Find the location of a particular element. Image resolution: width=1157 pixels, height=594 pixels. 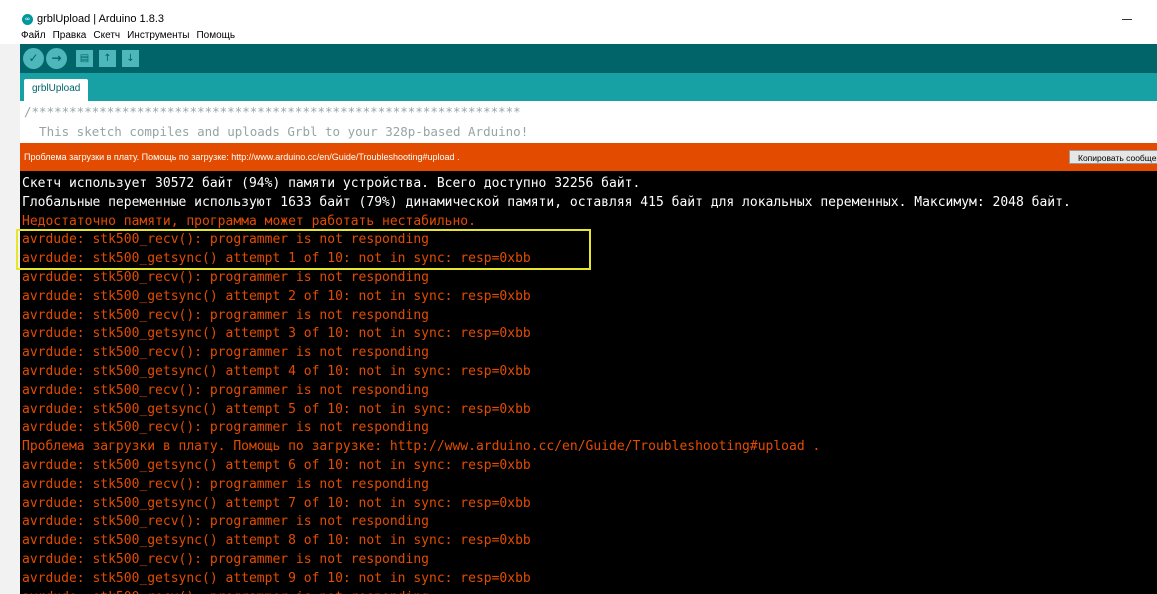

open-arrow-up-icon: ↑ is located at coordinates (107, 58).